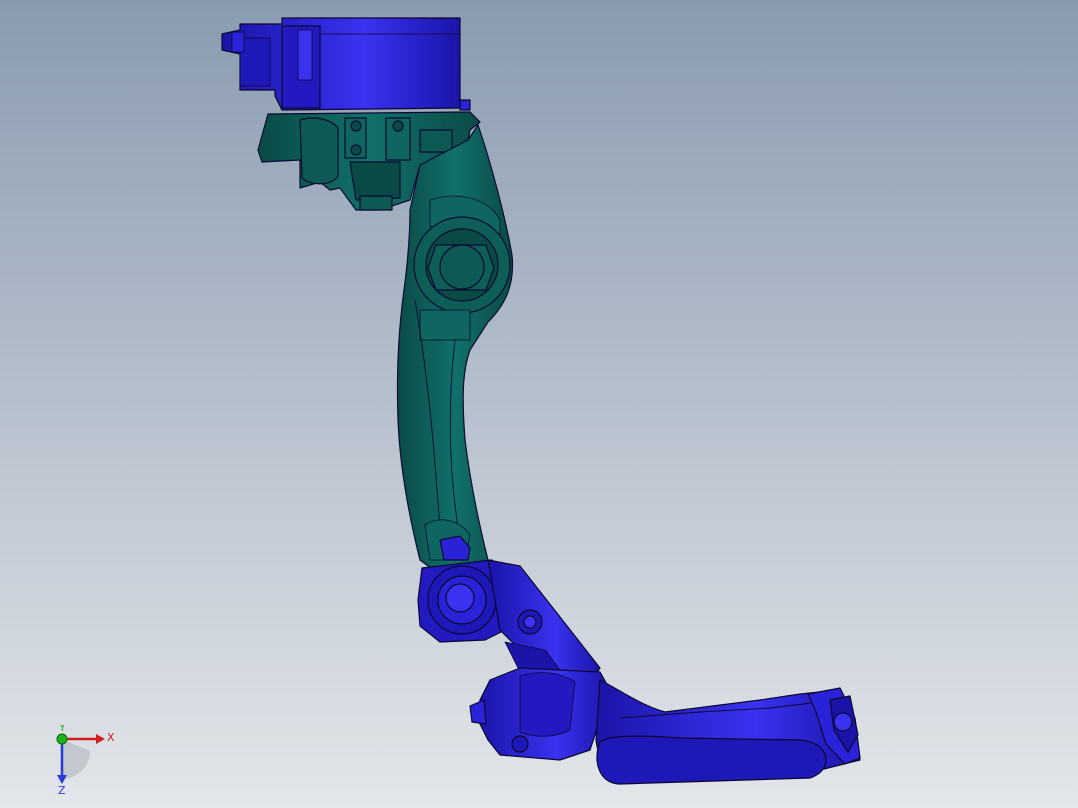 This screenshot has width=1078, height=808. What do you see at coordinates (62, 739) in the screenshot?
I see `y-axis-arrow` at bounding box center [62, 739].